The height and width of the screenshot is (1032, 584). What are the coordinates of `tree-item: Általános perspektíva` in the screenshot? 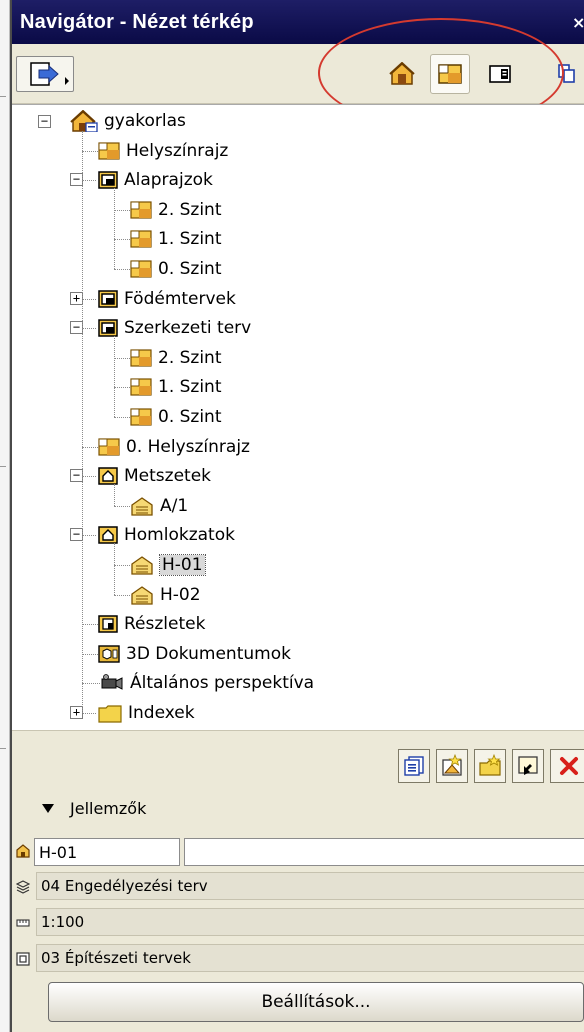 It's located at (206, 683).